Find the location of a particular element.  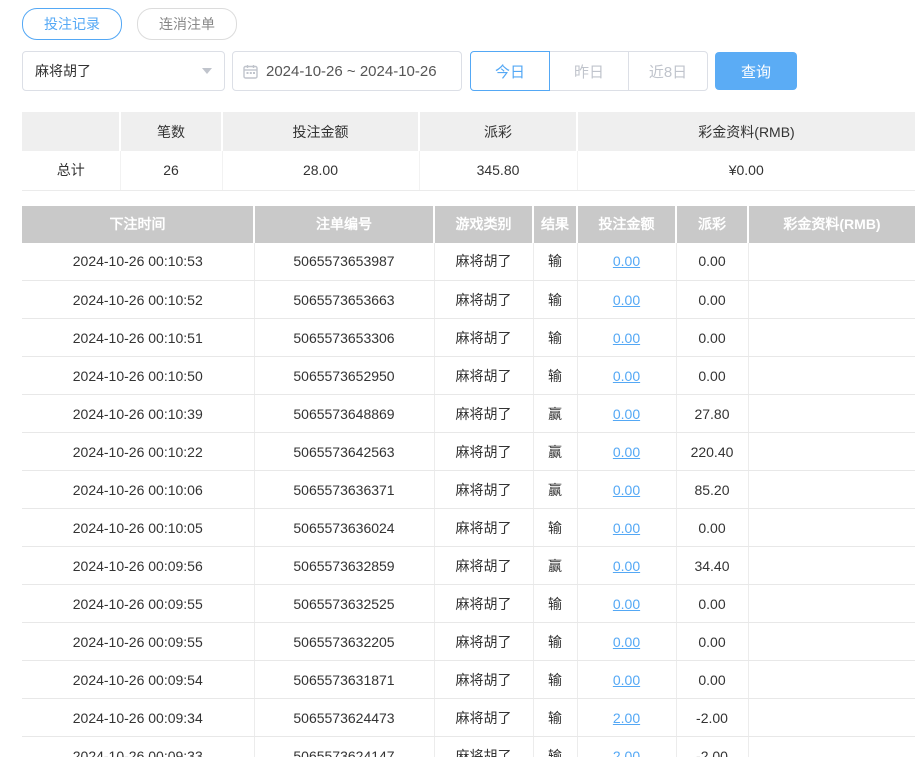

cell-bet-id: 5065573636024 is located at coordinates (344, 527).